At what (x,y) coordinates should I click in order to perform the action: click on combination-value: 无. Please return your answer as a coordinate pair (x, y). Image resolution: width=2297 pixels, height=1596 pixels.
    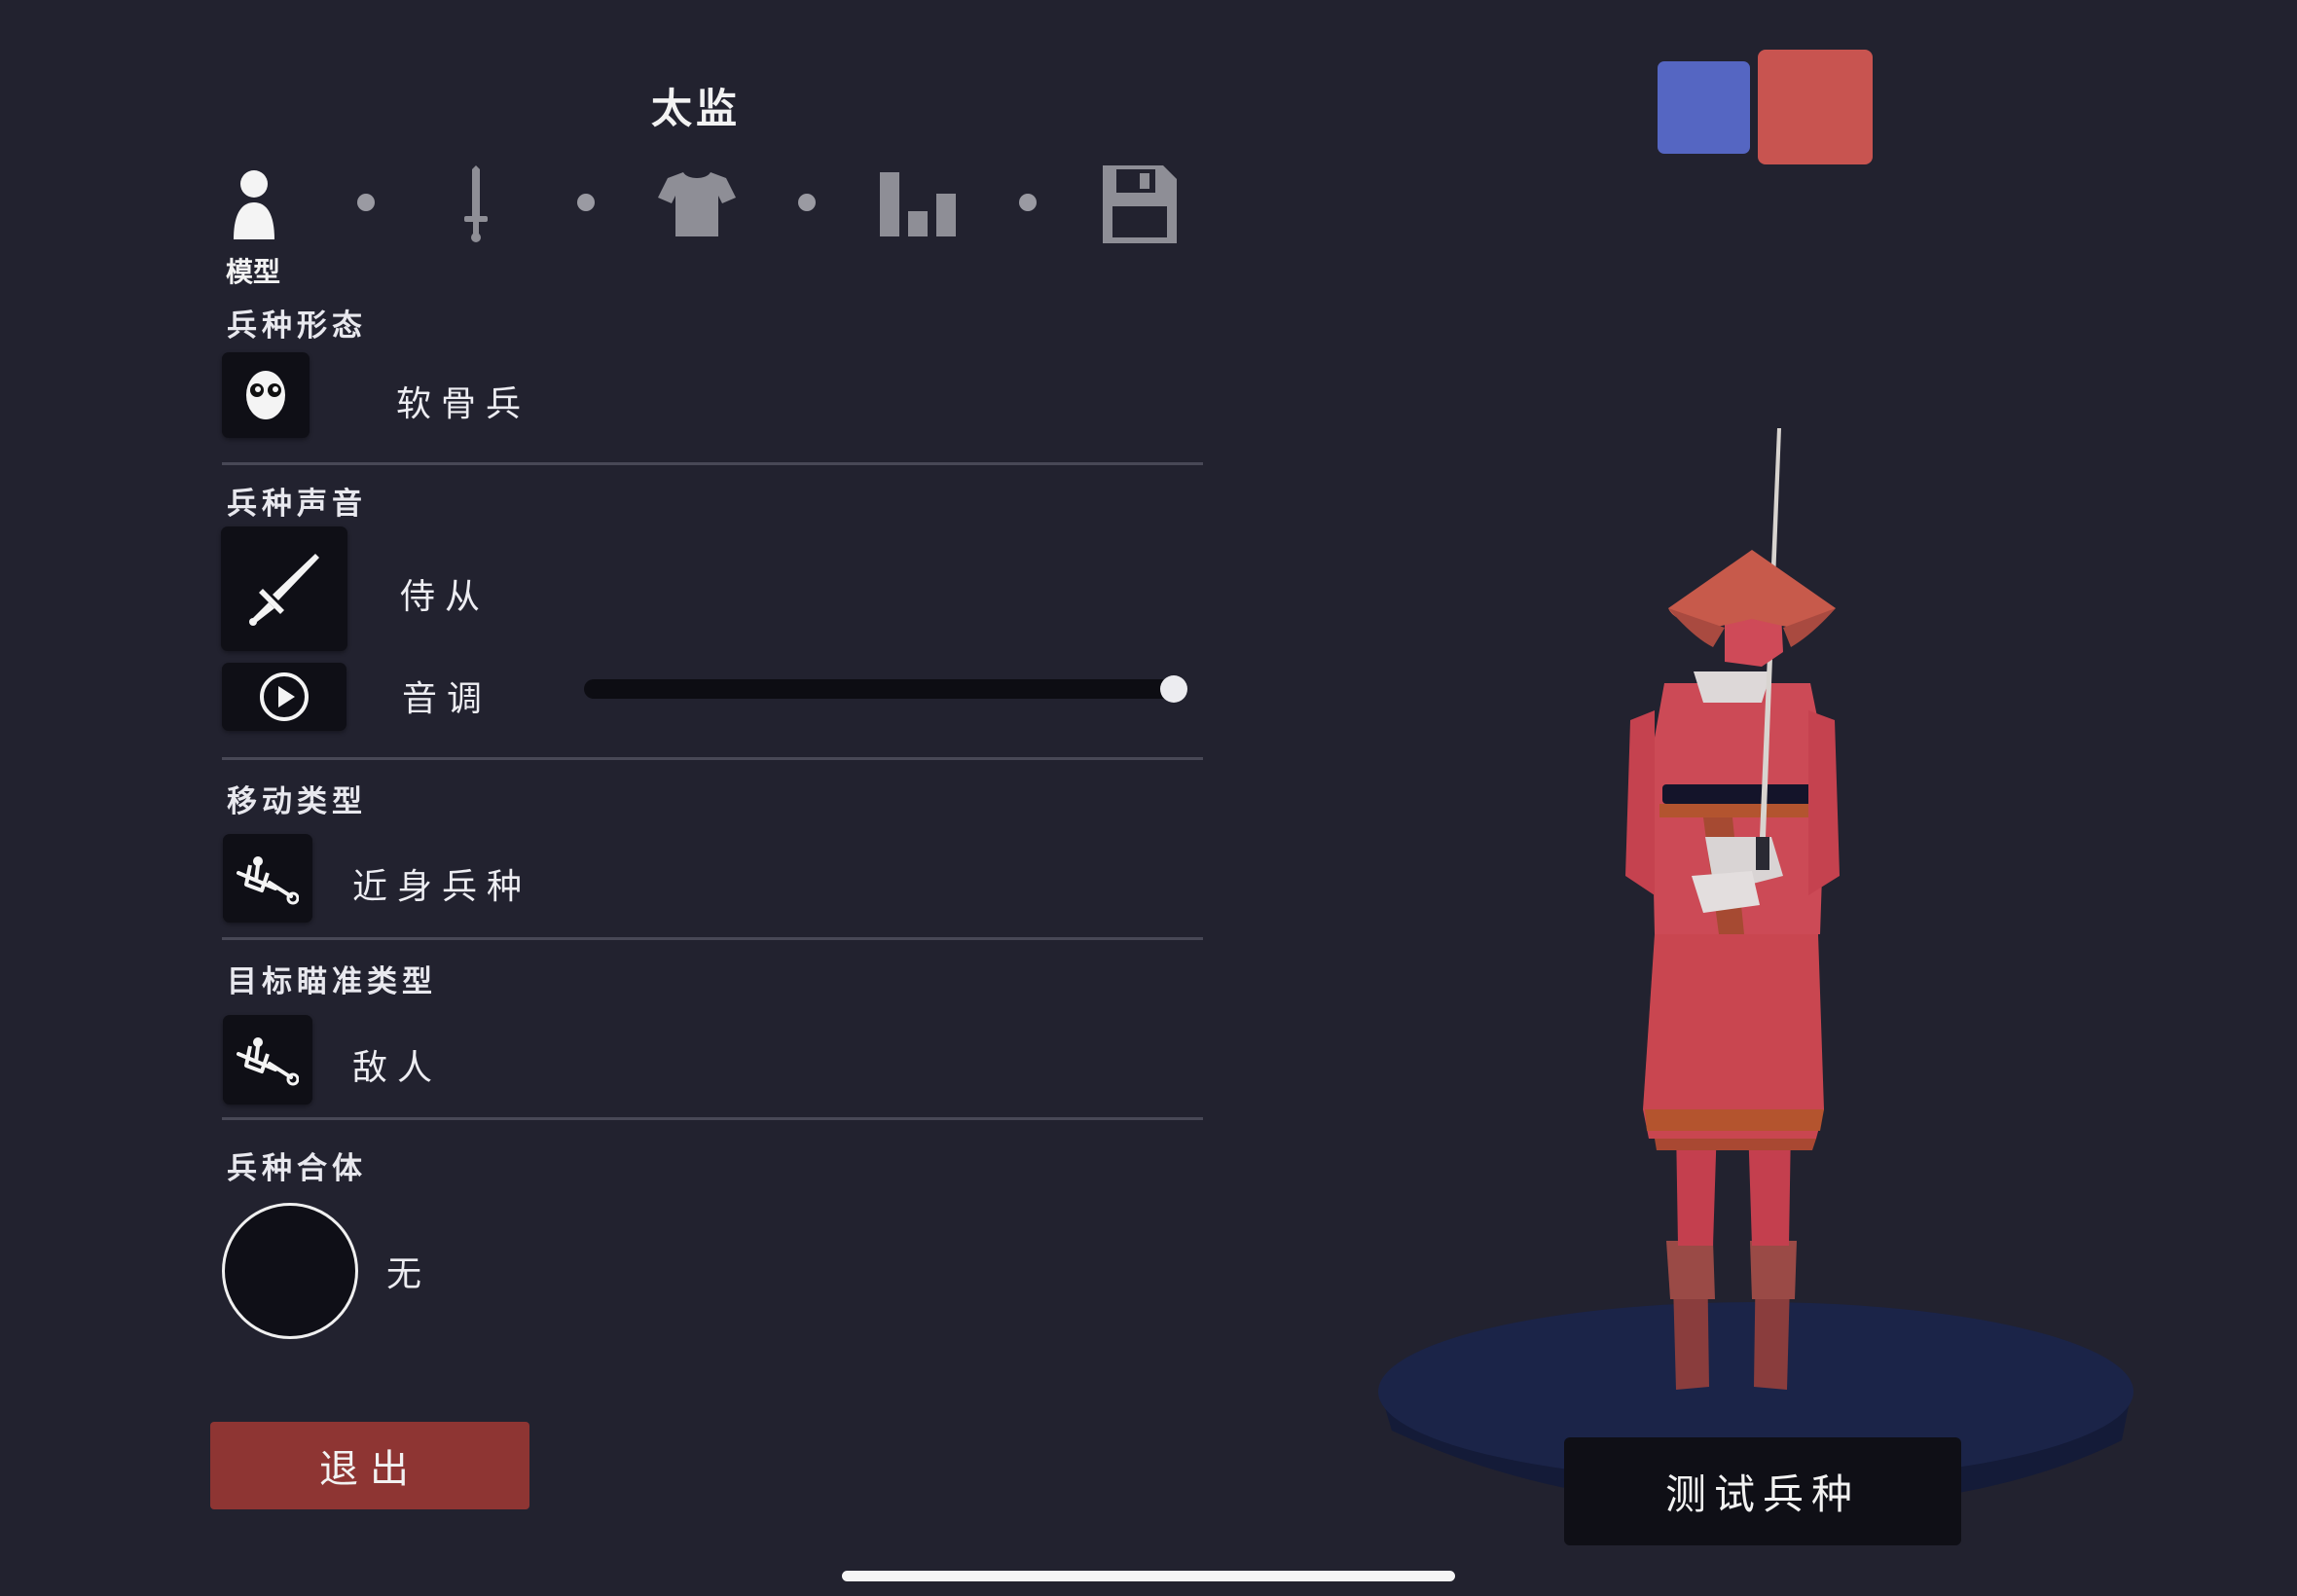
    Looking at the image, I should click on (409, 1274).